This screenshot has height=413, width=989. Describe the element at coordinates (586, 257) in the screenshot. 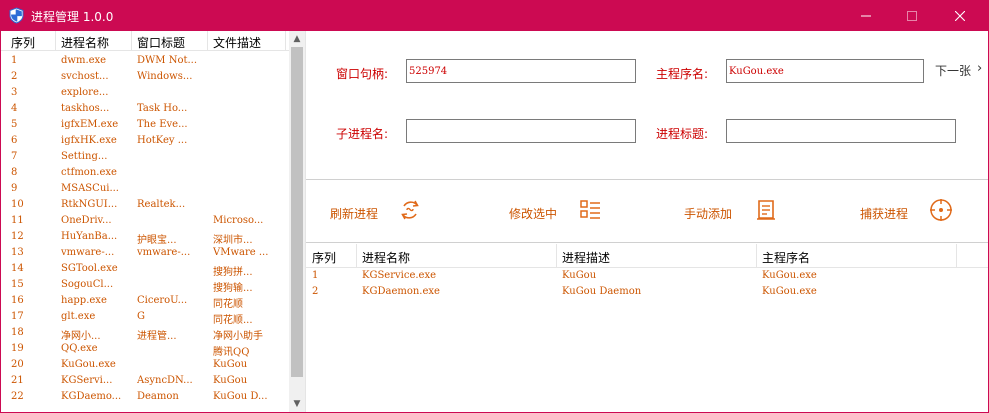

I see `column-header-process-description: 进程描述` at that location.